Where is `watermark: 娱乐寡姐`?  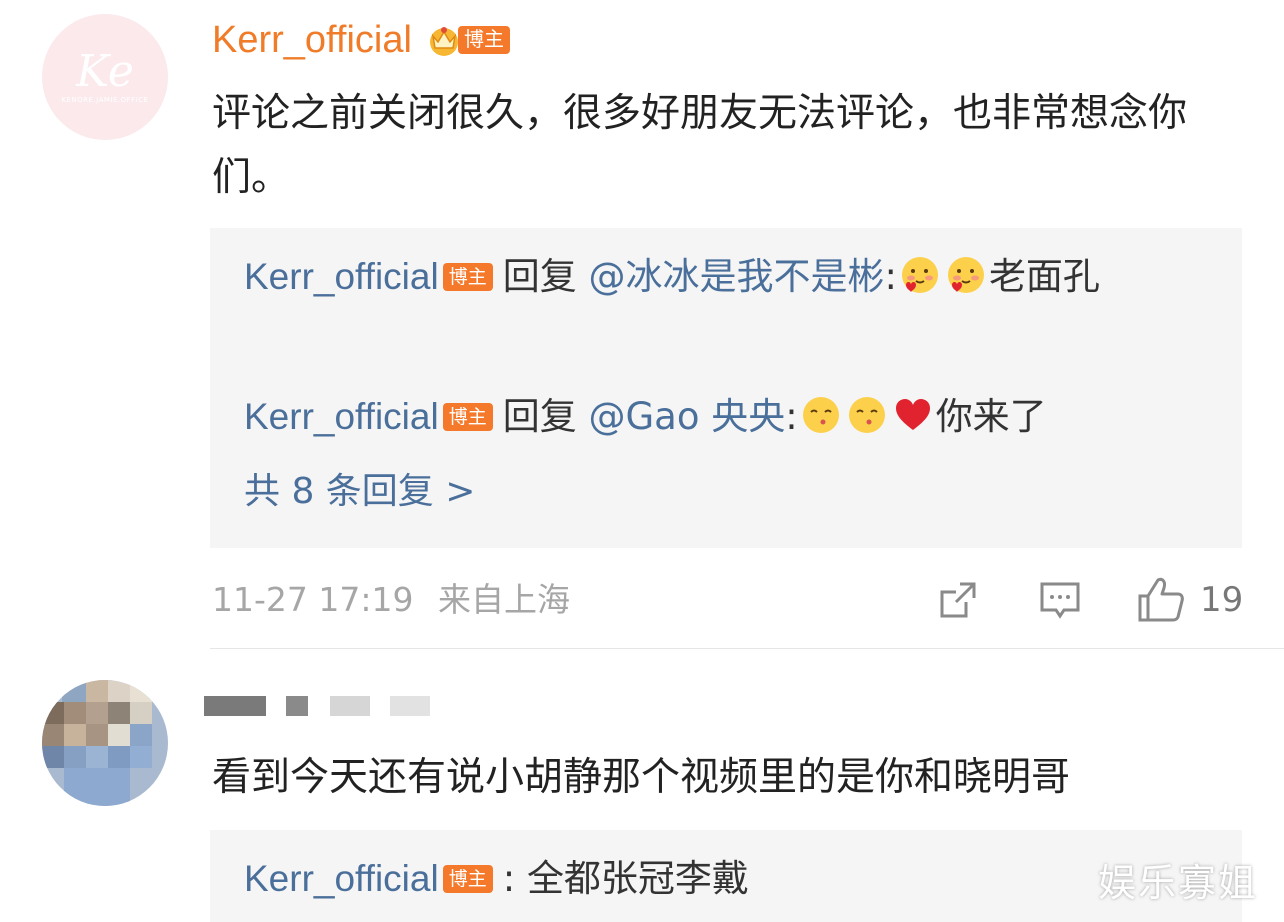
watermark: 娱乐寡姐 is located at coordinates (1177, 883).